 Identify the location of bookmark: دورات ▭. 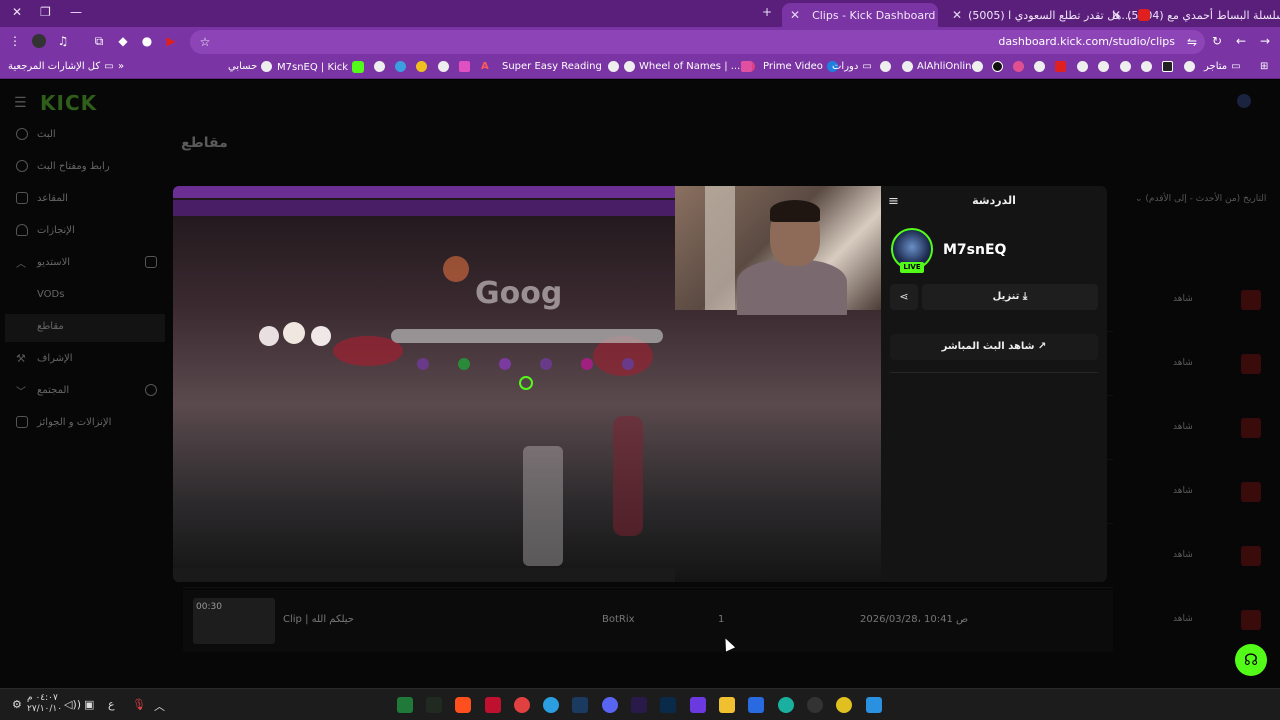
(852, 66).